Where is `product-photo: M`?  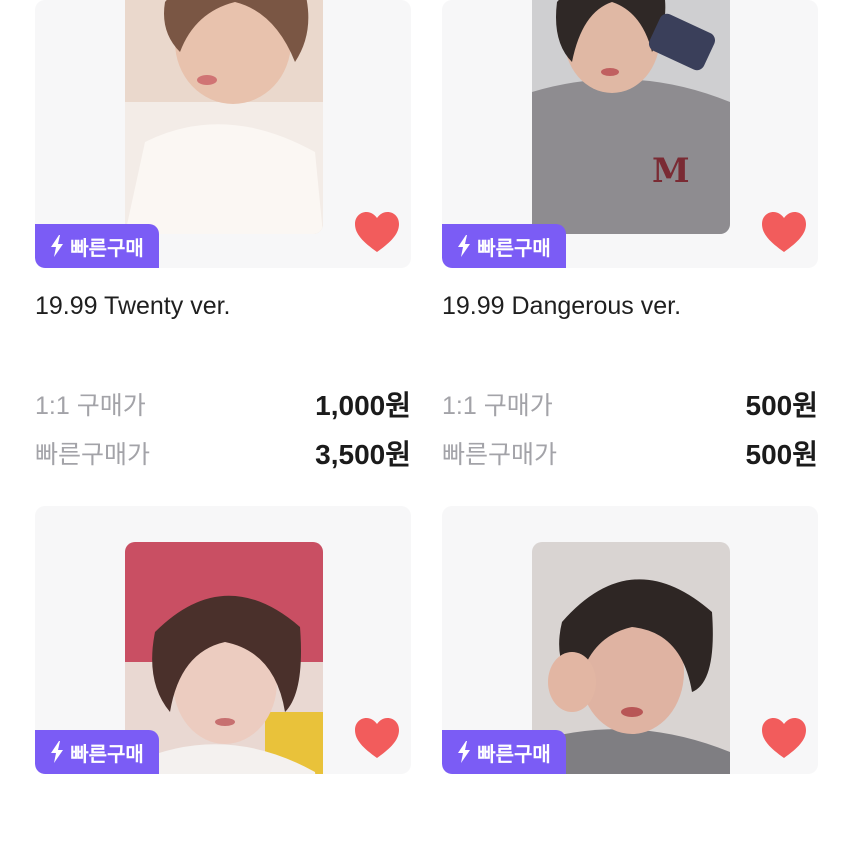 product-photo: M is located at coordinates (631, 117).